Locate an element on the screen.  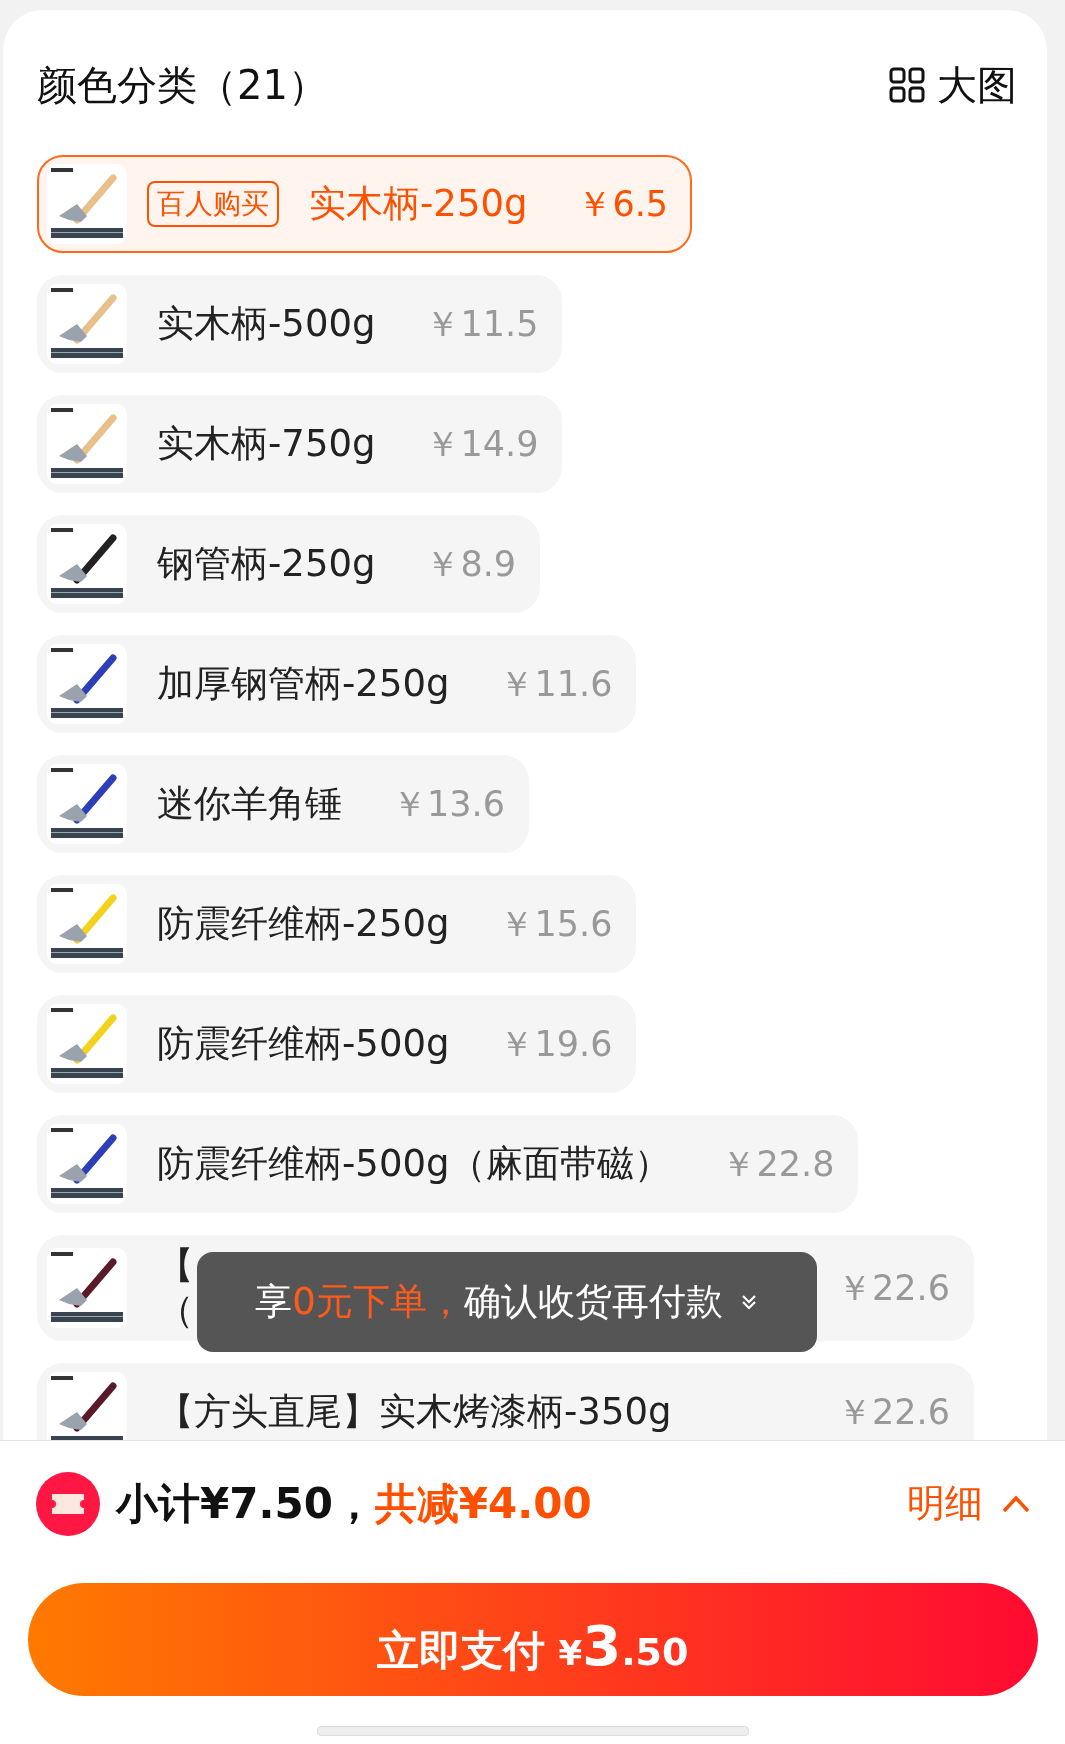
variant-price: ￥13.6 is located at coordinates (448, 804).